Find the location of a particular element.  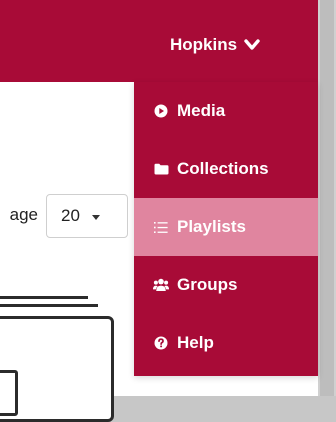

menu-item-help: Help is located at coordinates (226, 343).